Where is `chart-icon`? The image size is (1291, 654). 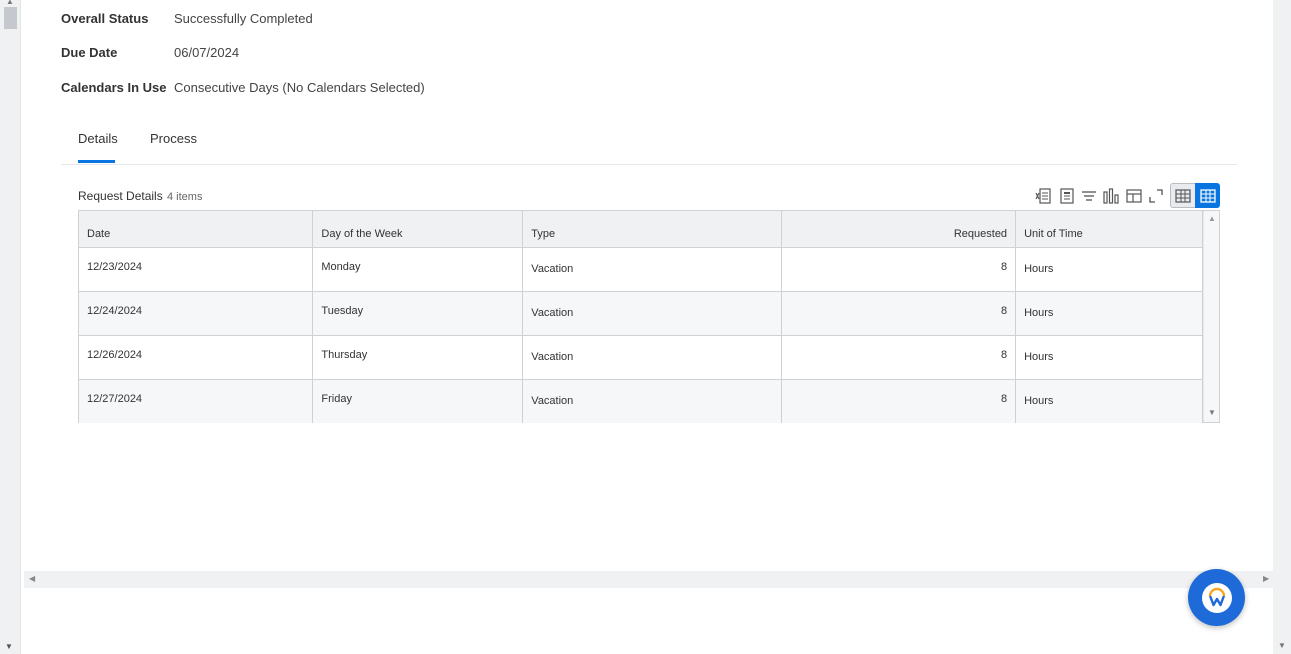
chart-icon is located at coordinates (1111, 196).